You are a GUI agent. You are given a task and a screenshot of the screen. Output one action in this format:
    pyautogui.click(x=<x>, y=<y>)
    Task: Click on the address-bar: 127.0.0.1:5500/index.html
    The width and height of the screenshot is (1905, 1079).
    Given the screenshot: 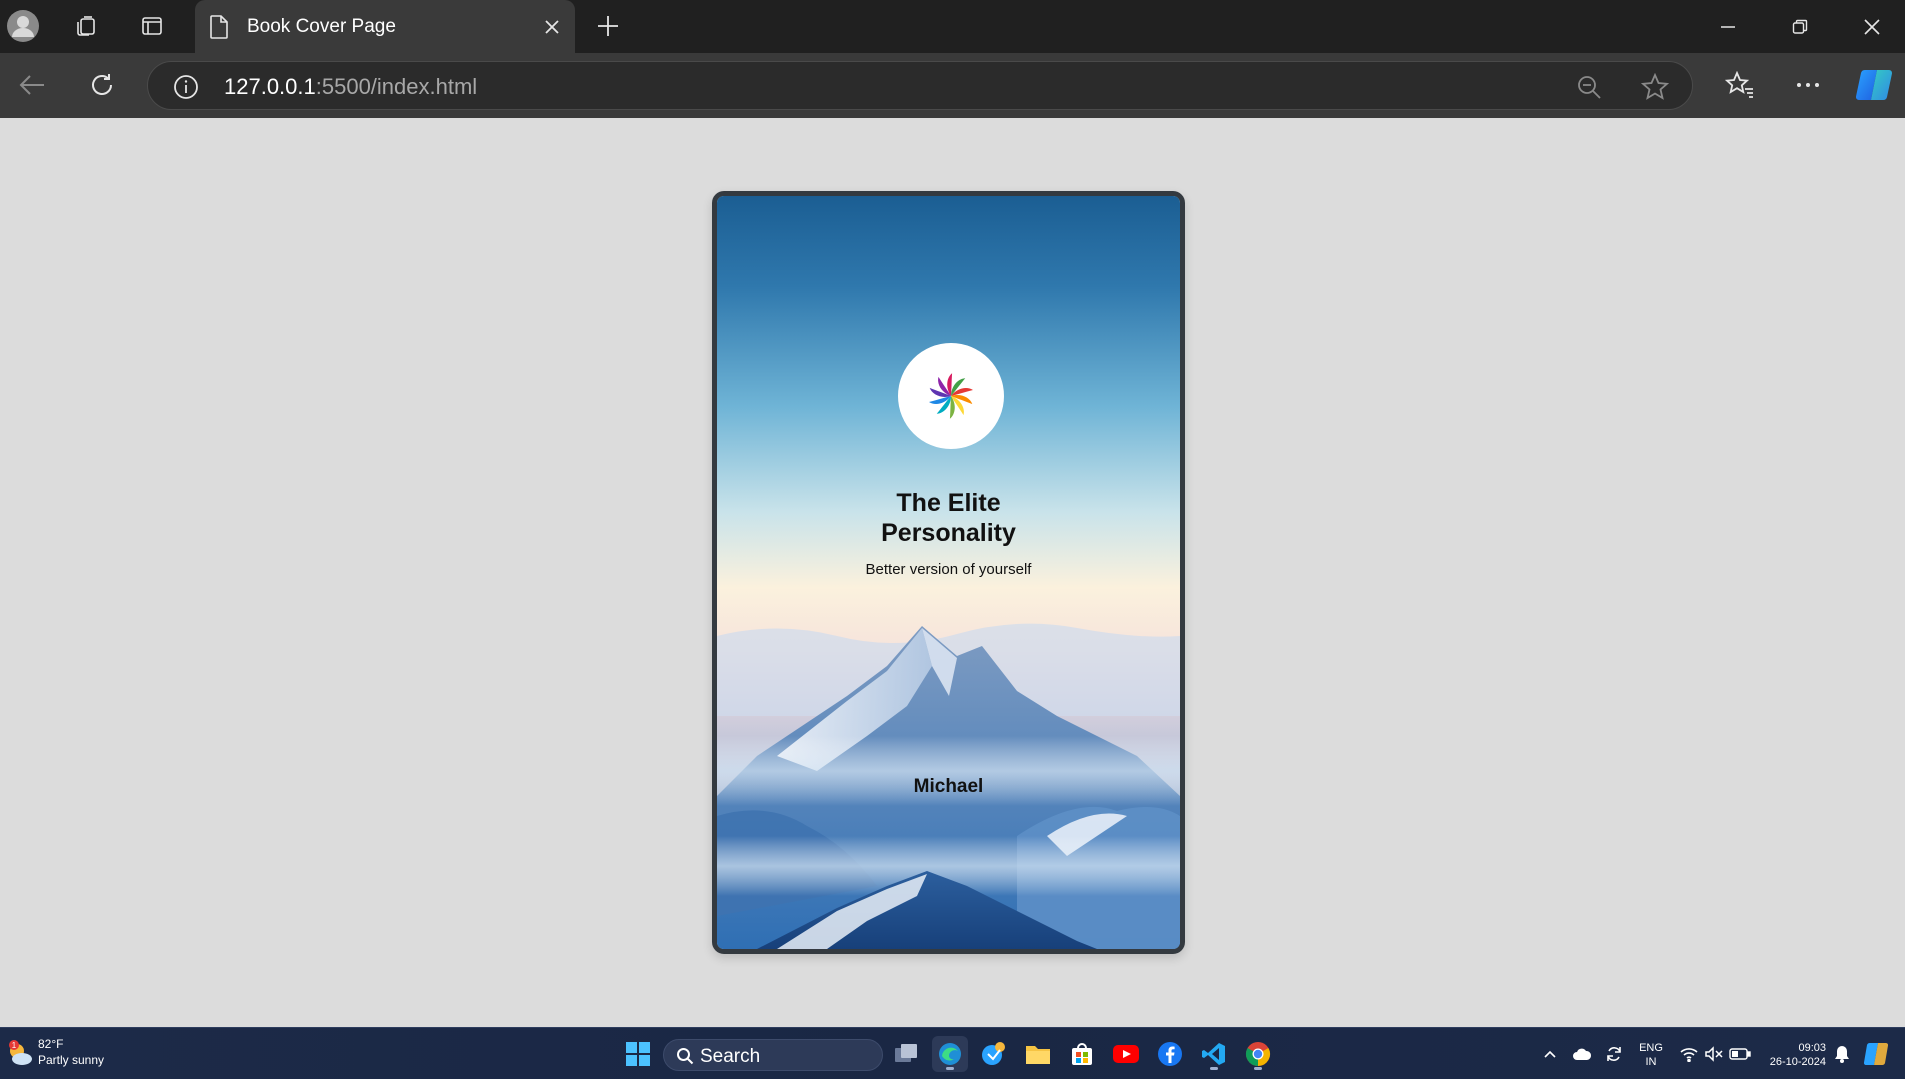 What is the action you would take?
    pyautogui.click(x=920, y=85)
    